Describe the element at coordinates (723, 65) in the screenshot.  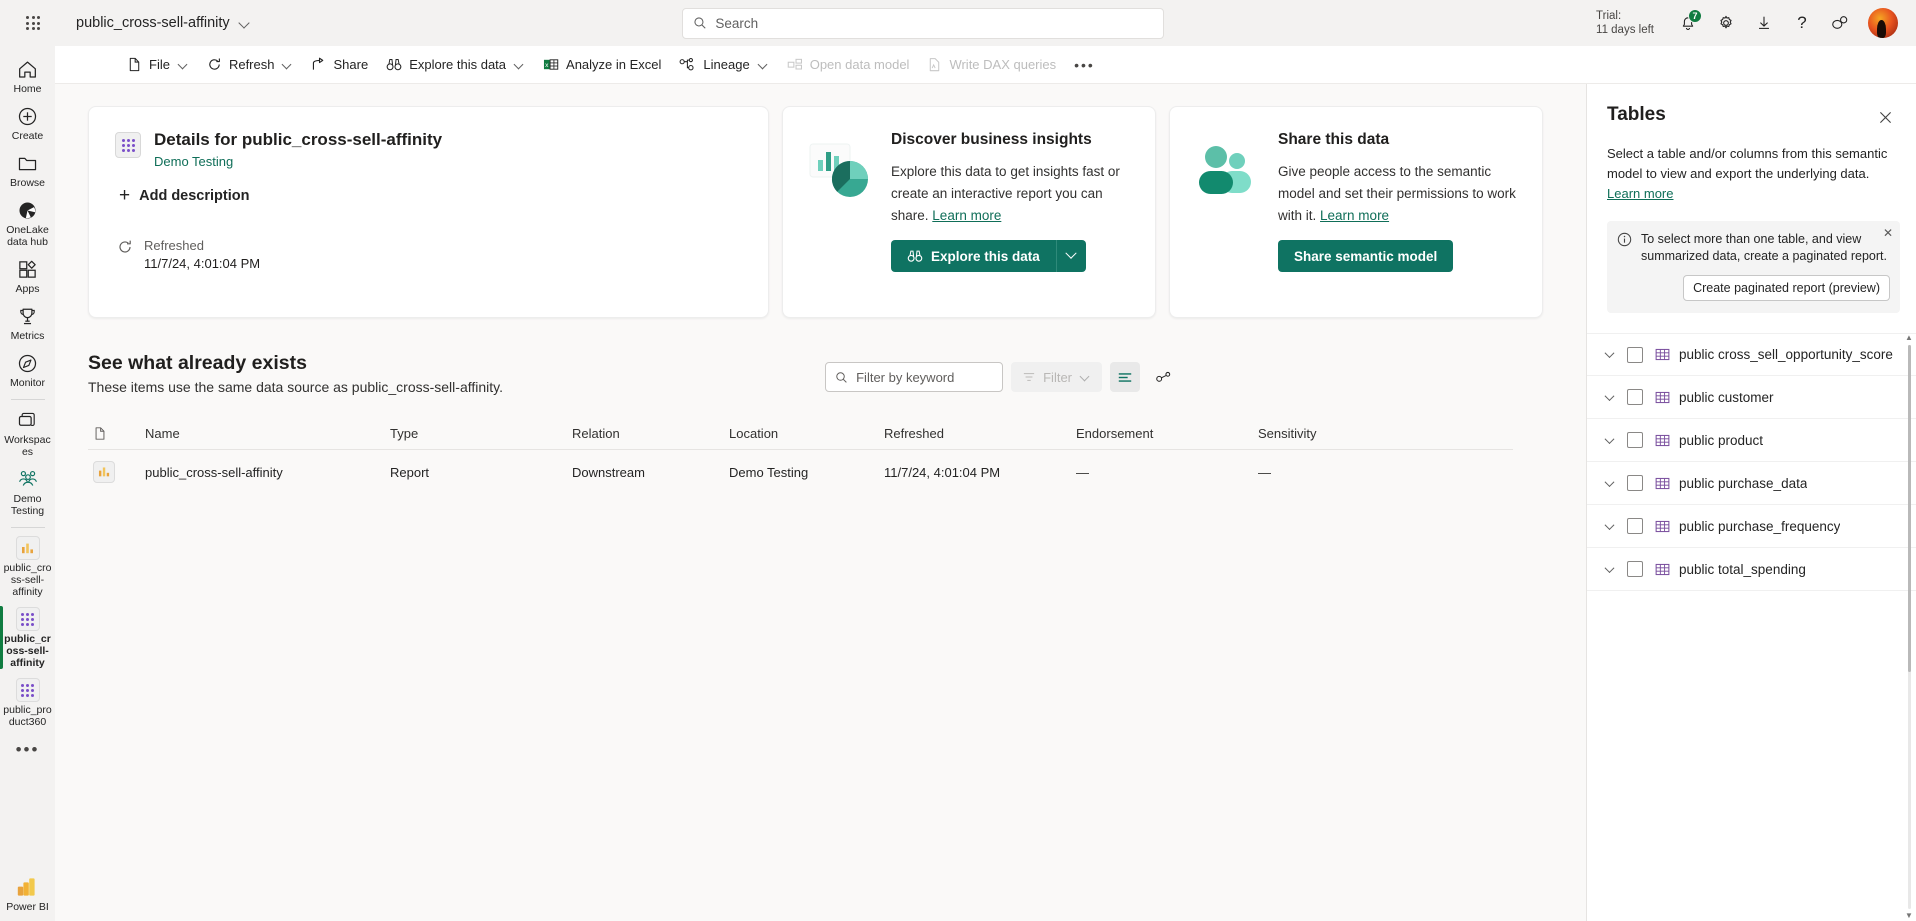
I see `lineage-button: Lineage` at that location.